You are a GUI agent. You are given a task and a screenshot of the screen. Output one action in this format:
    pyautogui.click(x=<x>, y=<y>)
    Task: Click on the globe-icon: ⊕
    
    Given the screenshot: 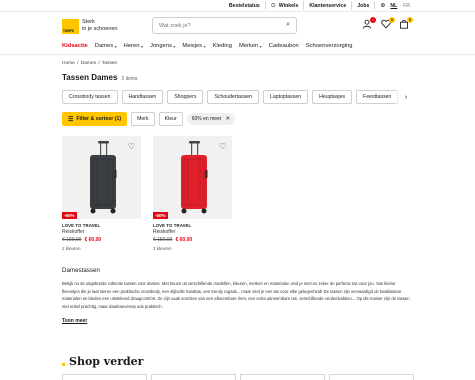 What is the action you would take?
    pyautogui.click(x=383, y=6)
    